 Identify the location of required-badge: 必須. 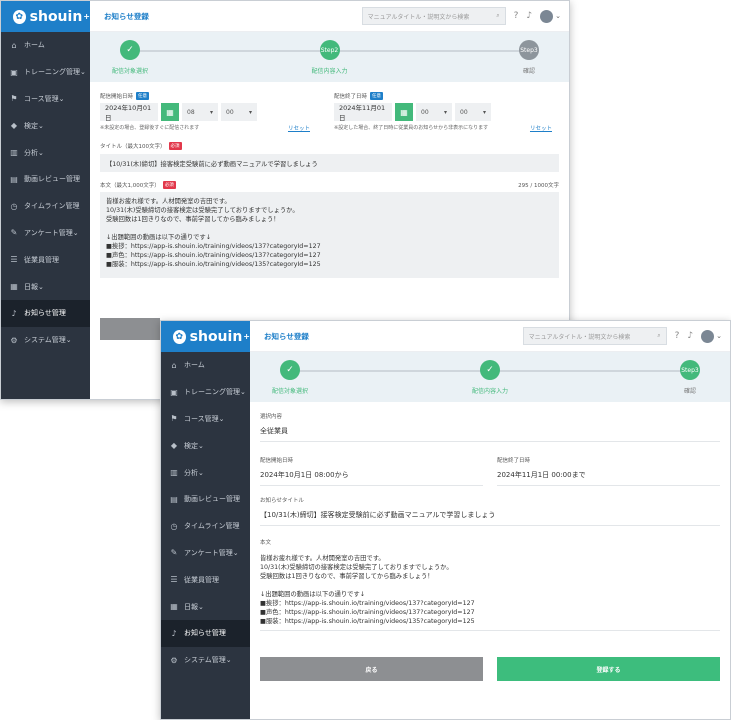
(175, 146).